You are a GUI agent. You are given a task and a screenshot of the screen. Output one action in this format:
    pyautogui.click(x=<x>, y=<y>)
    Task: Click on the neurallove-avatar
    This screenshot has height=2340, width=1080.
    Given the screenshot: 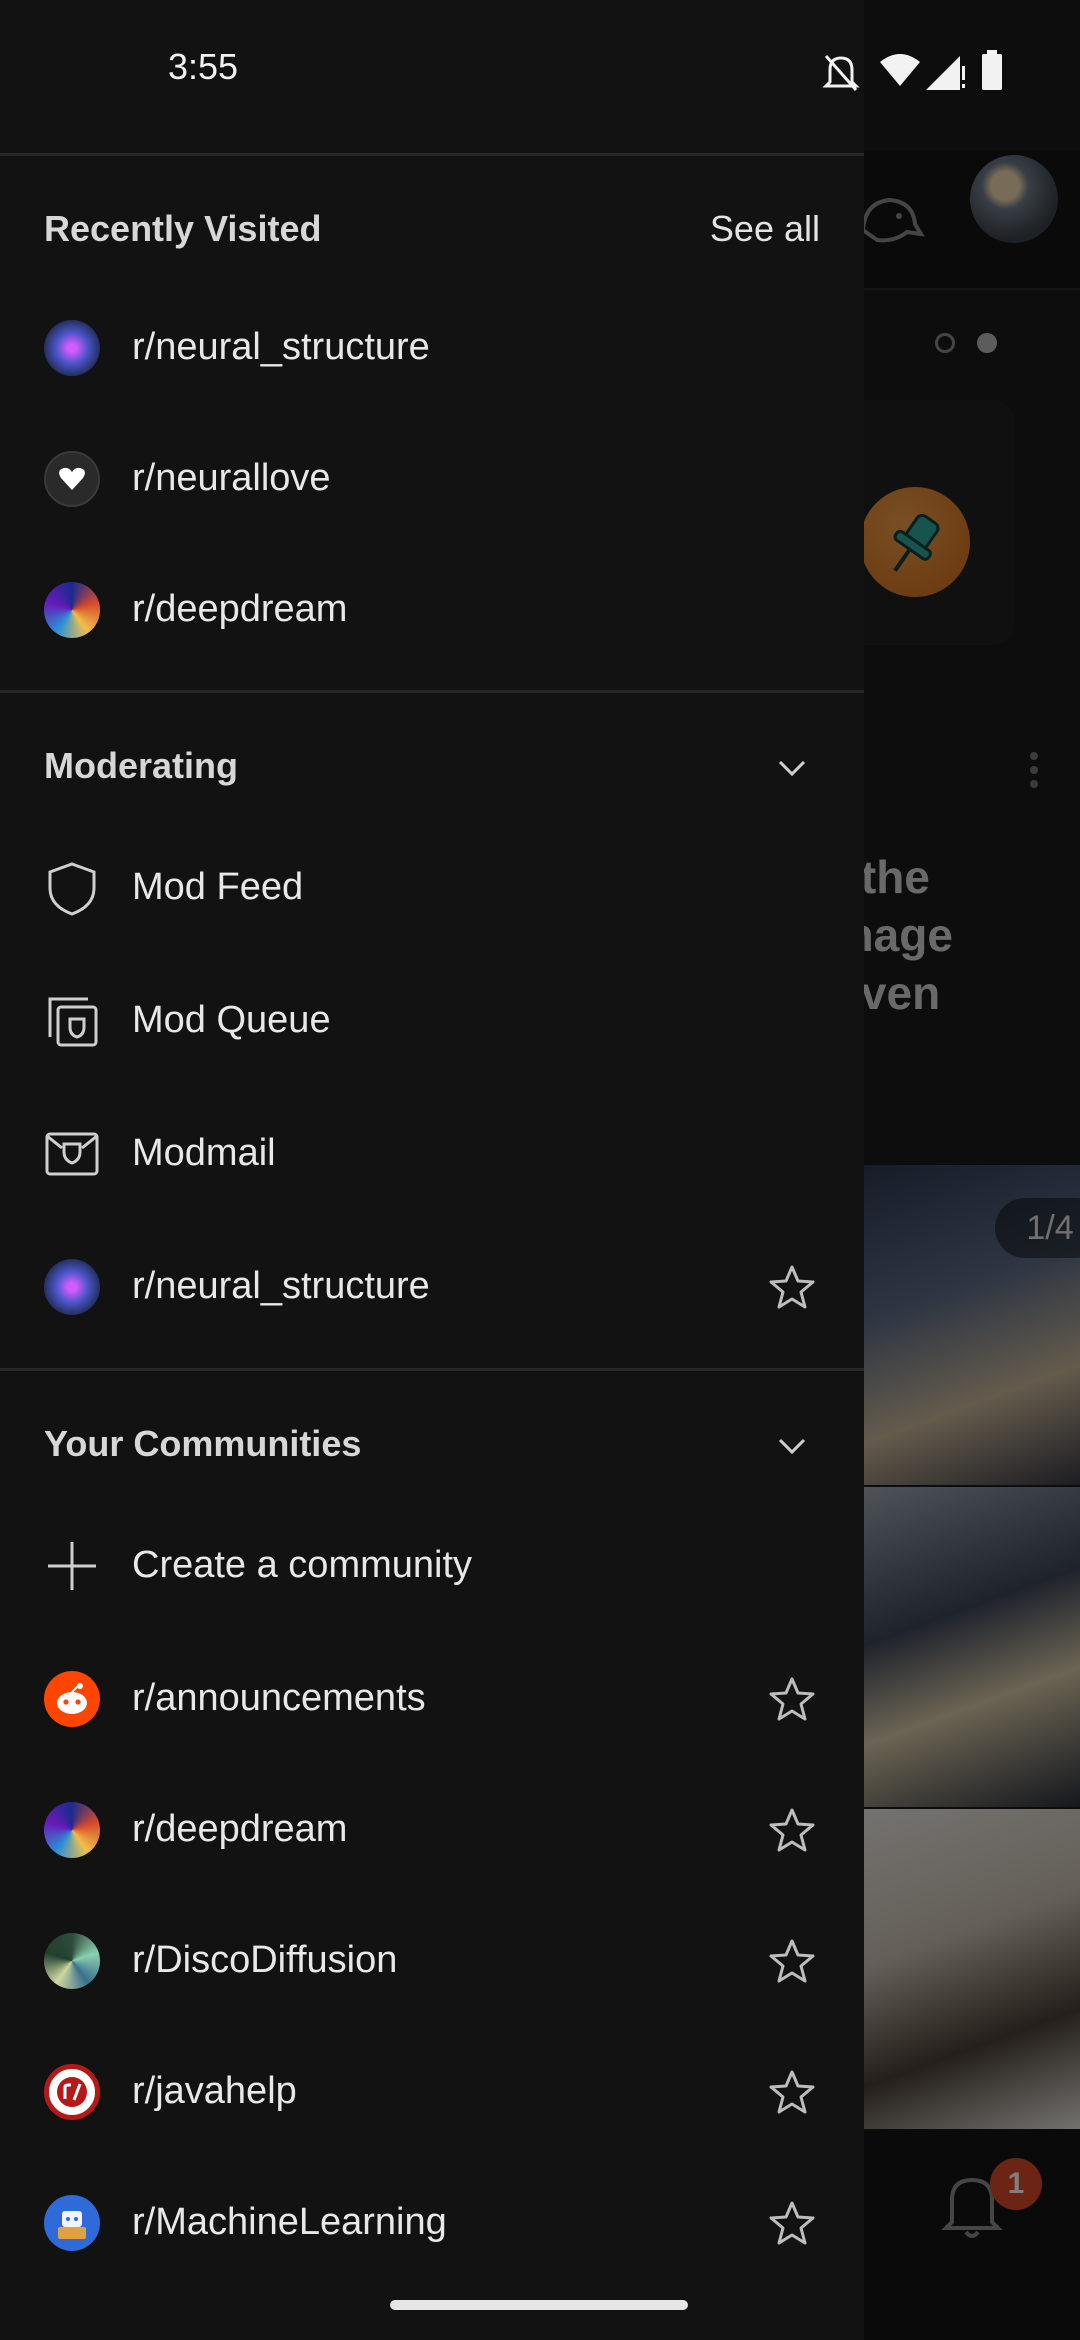 What is the action you would take?
    pyautogui.click(x=72, y=479)
    